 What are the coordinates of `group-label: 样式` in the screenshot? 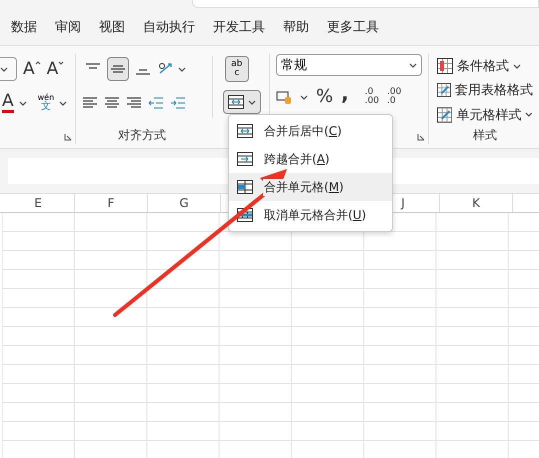 It's located at (485, 135).